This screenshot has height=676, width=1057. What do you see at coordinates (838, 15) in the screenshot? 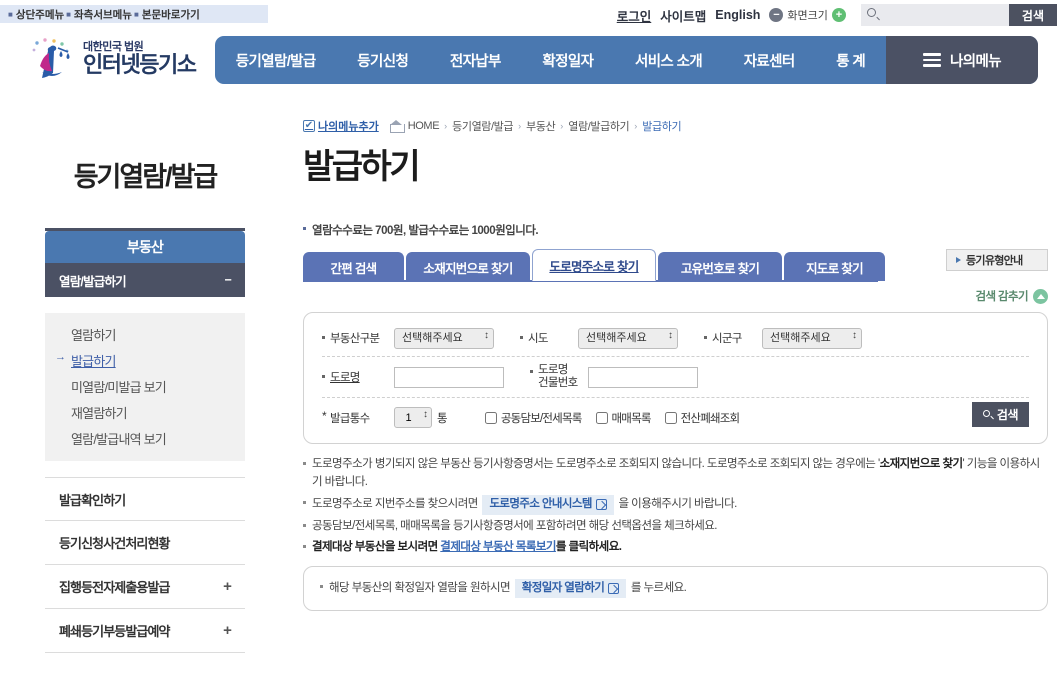
I see `zoom-in-icon: +` at bounding box center [838, 15].